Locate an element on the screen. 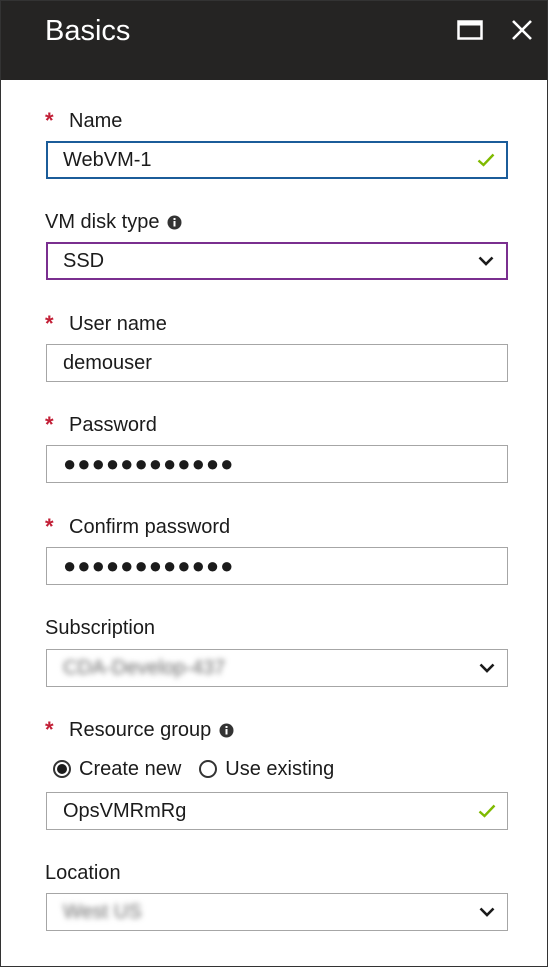 Image resolution: width=548 pixels, height=967 pixels. confirm-password-label: * Confirm password is located at coordinates (137, 527).